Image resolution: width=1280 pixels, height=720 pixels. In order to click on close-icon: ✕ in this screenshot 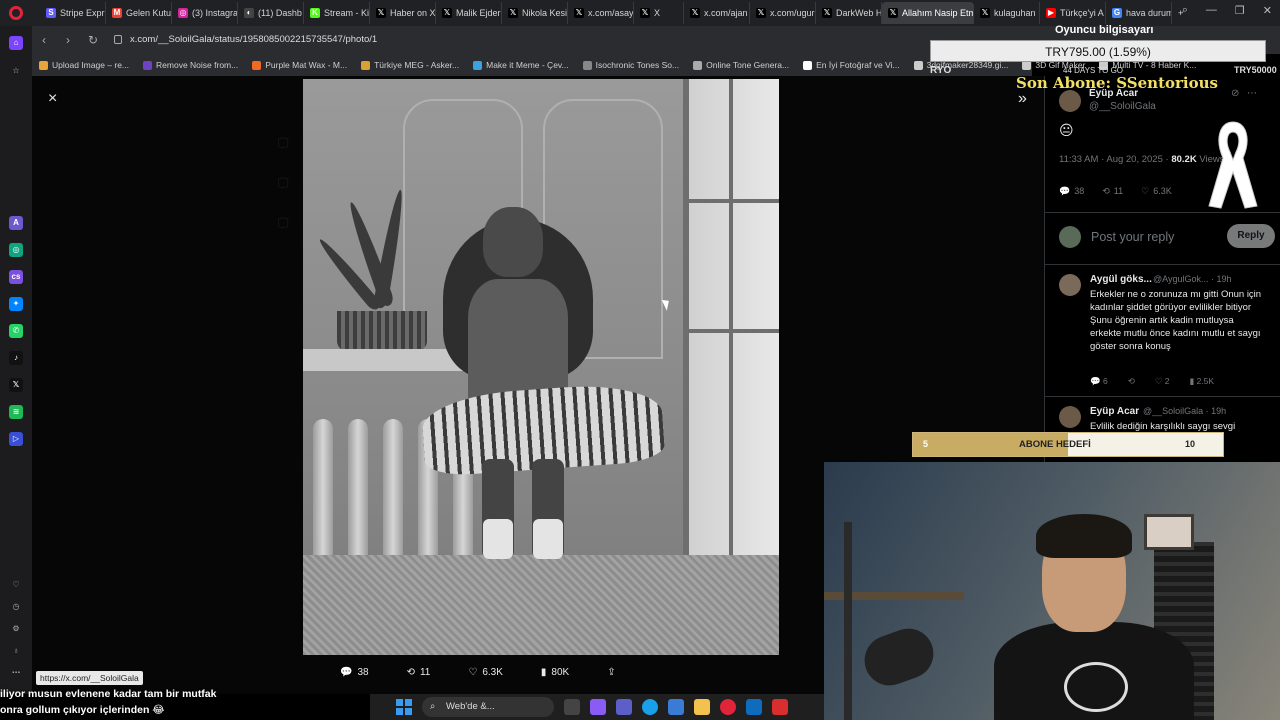, I will do `click(1267, 10)`.